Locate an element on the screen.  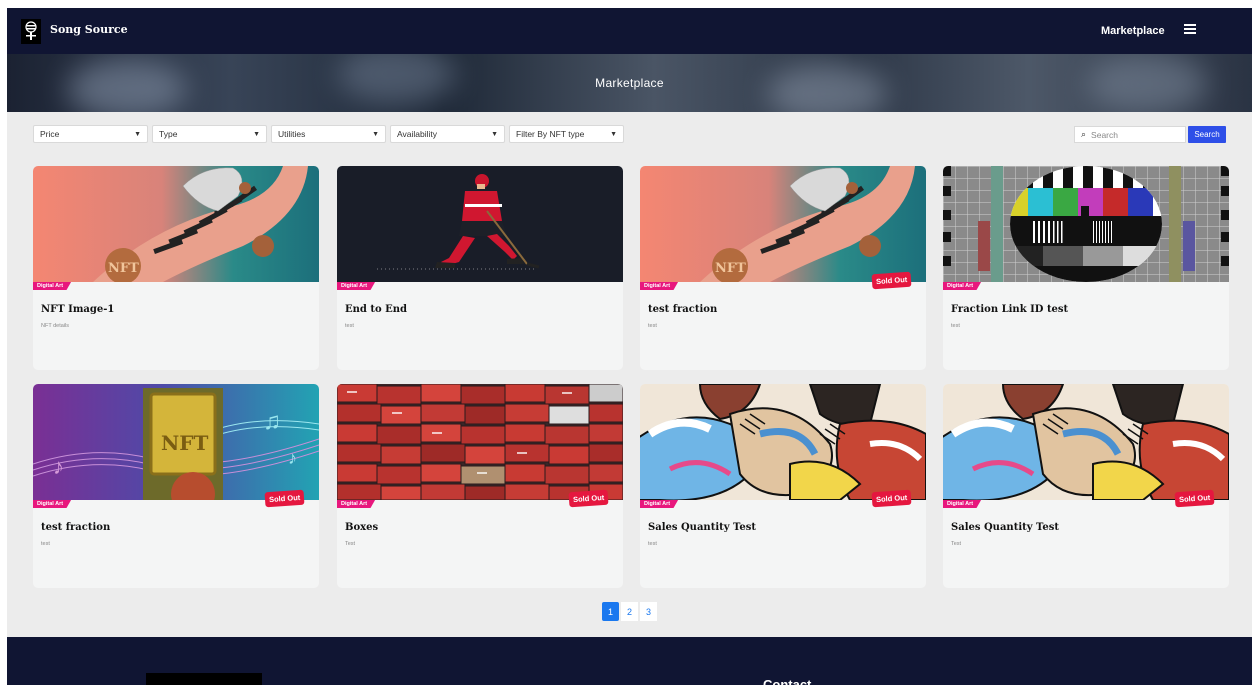
footer-logo is located at coordinates (204, 679).